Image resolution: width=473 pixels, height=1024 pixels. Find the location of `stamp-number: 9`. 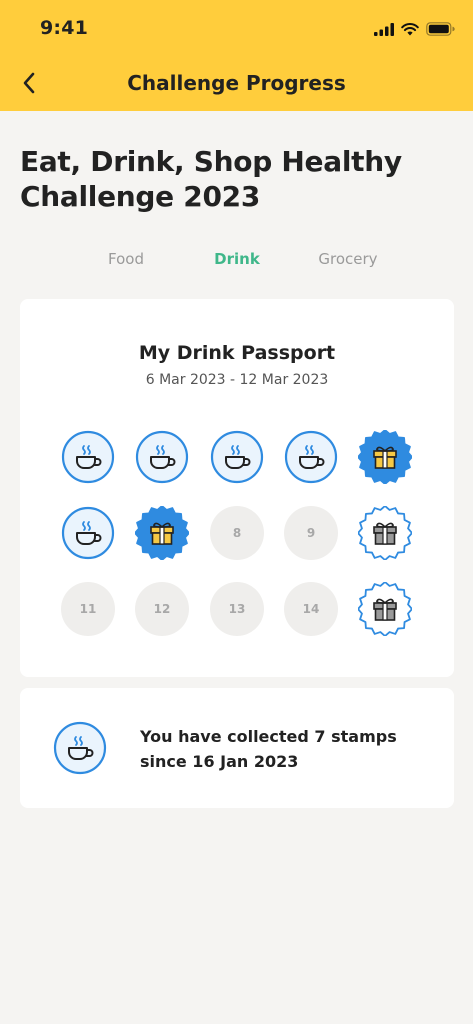

stamp-number: 9 is located at coordinates (311, 533).